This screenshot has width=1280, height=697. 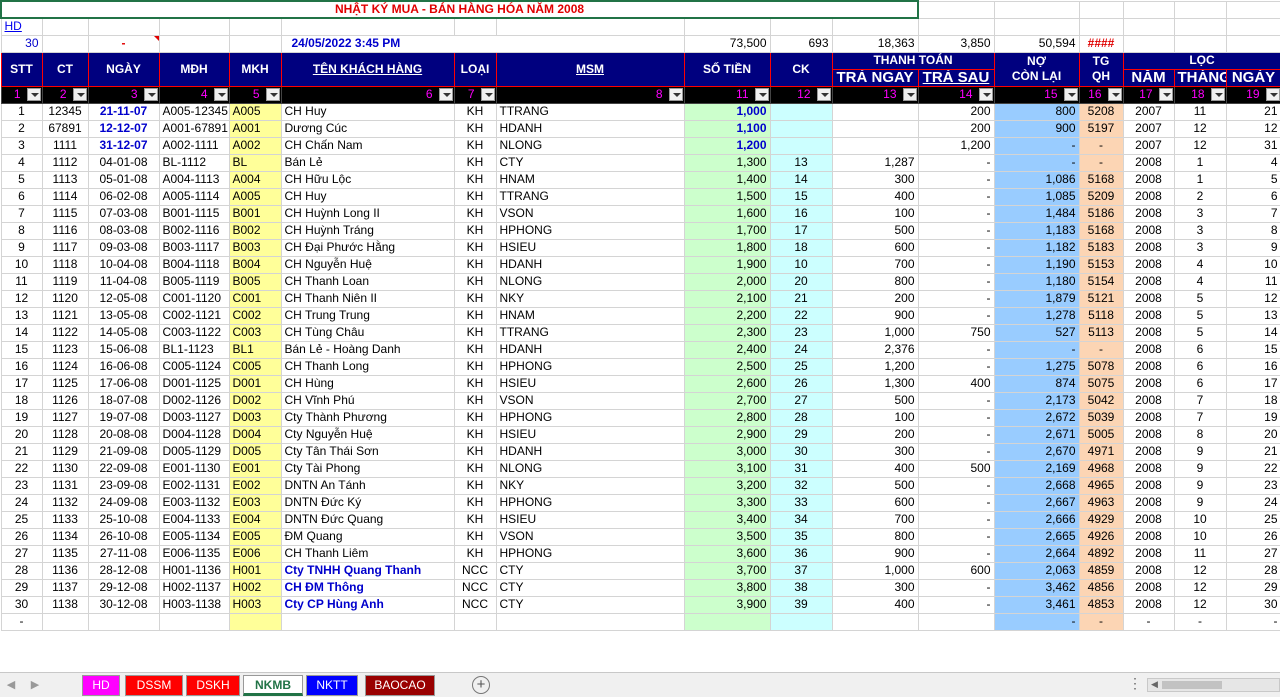 What do you see at coordinates (255, 451) in the screenshot?
I see `table-cell: D005` at bounding box center [255, 451].